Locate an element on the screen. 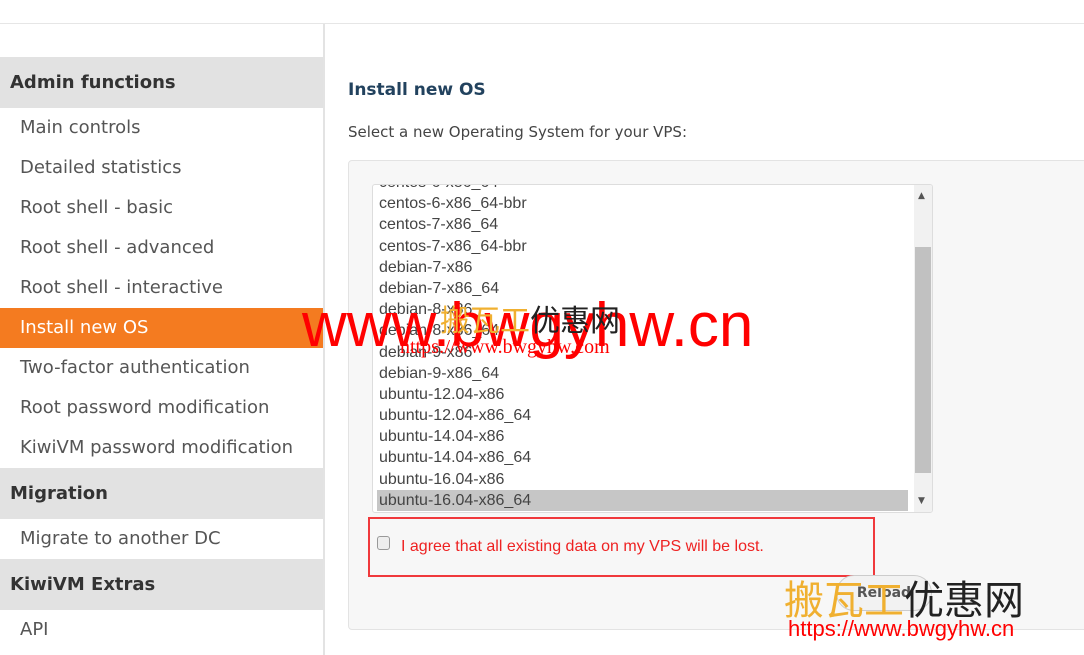 The width and height of the screenshot is (1084, 655). top-bar is located at coordinates (542, 12).